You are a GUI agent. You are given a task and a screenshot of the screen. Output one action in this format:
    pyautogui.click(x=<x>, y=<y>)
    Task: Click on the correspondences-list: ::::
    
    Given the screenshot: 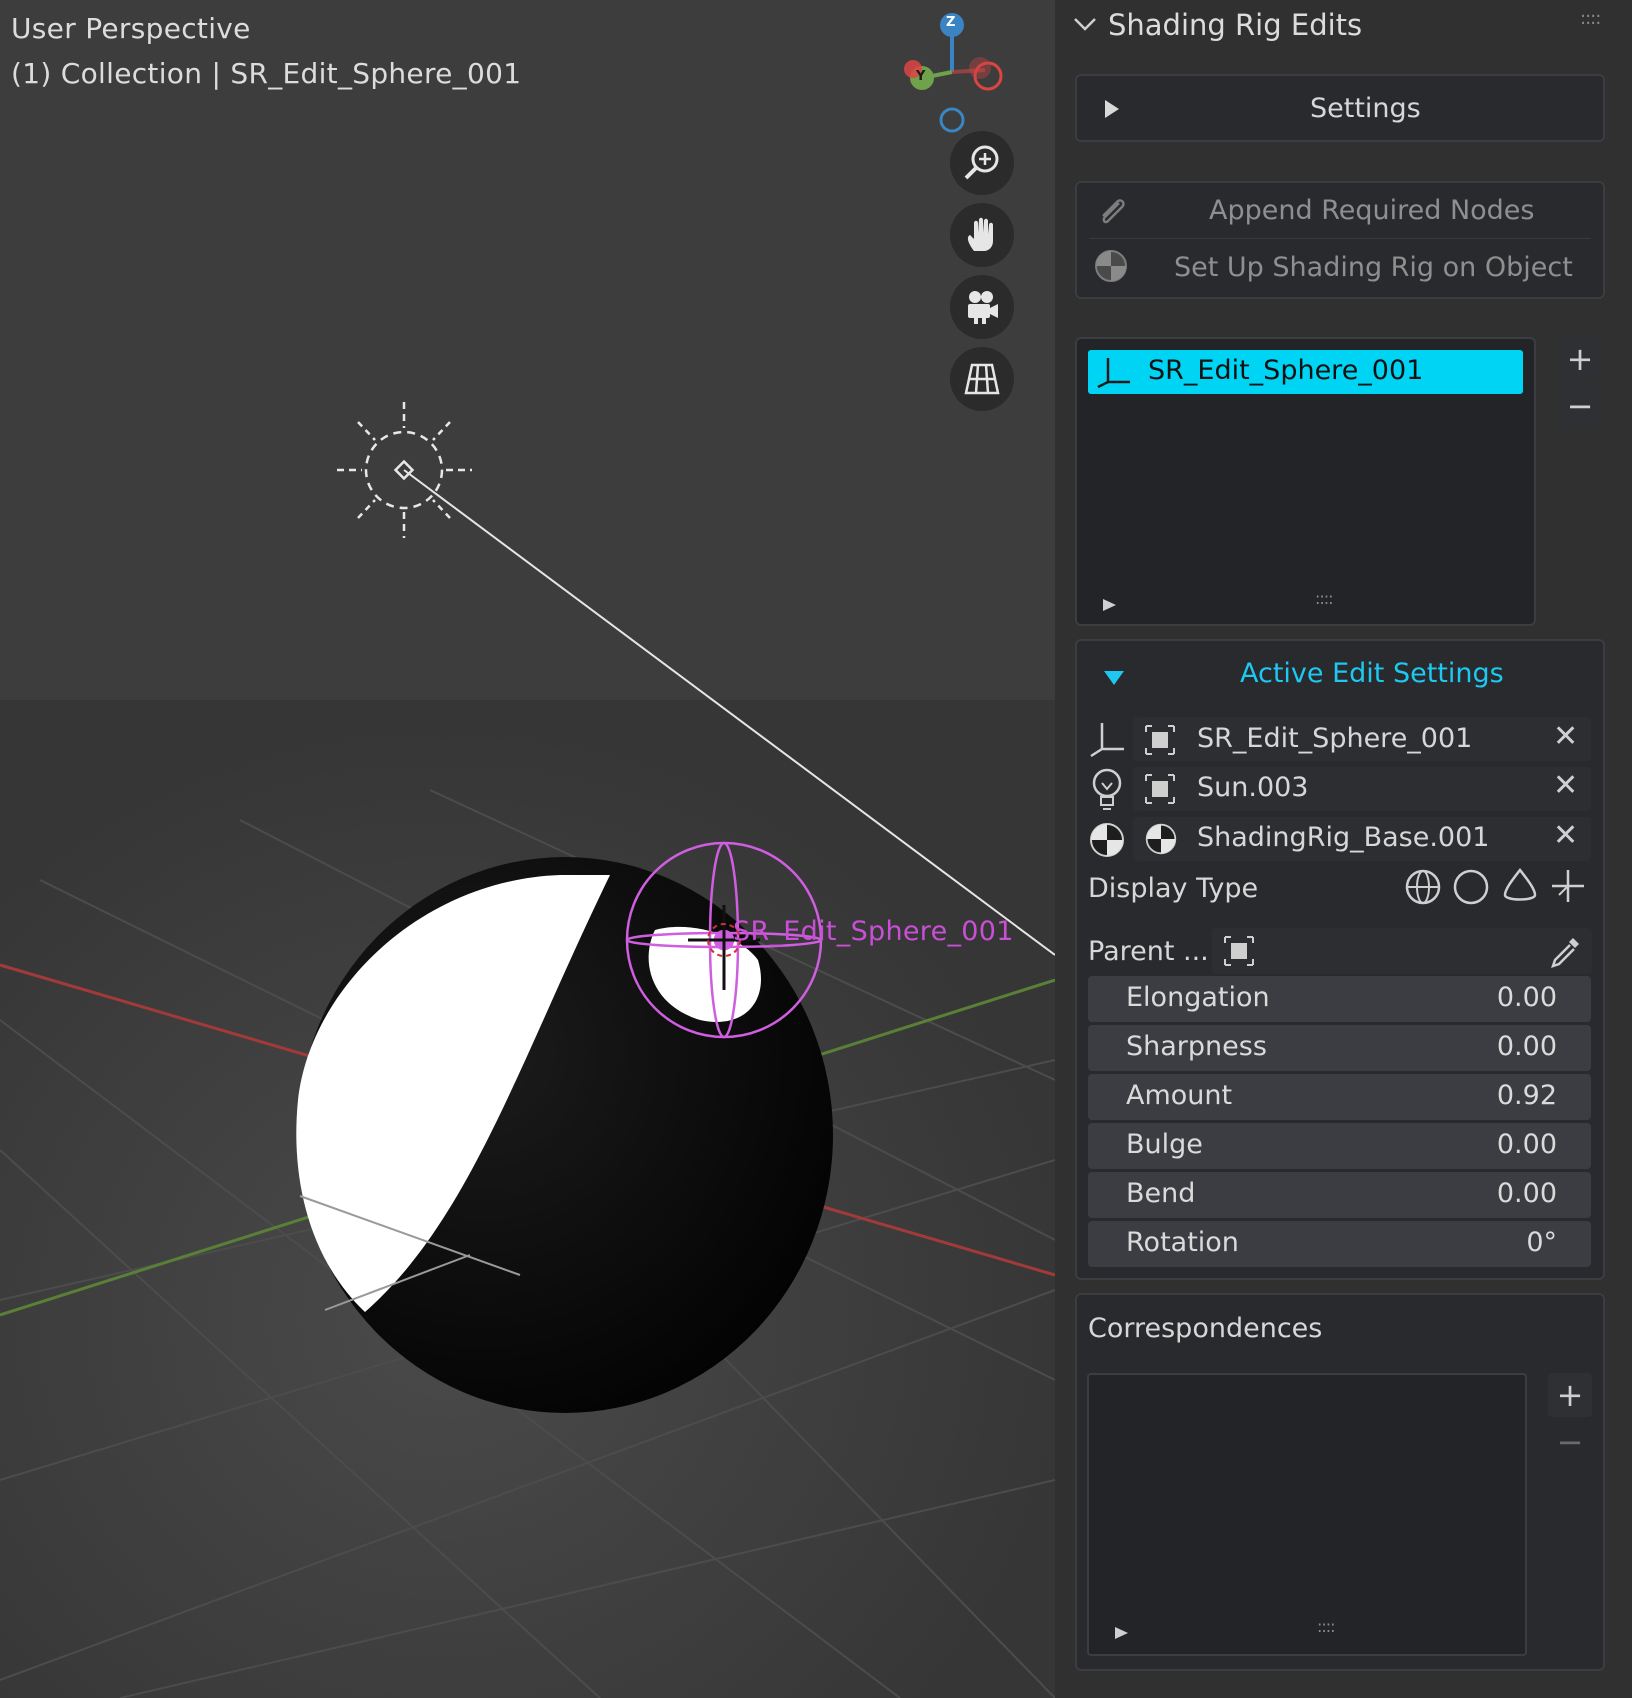 What is the action you would take?
    pyautogui.click(x=1307, y=1514)
    